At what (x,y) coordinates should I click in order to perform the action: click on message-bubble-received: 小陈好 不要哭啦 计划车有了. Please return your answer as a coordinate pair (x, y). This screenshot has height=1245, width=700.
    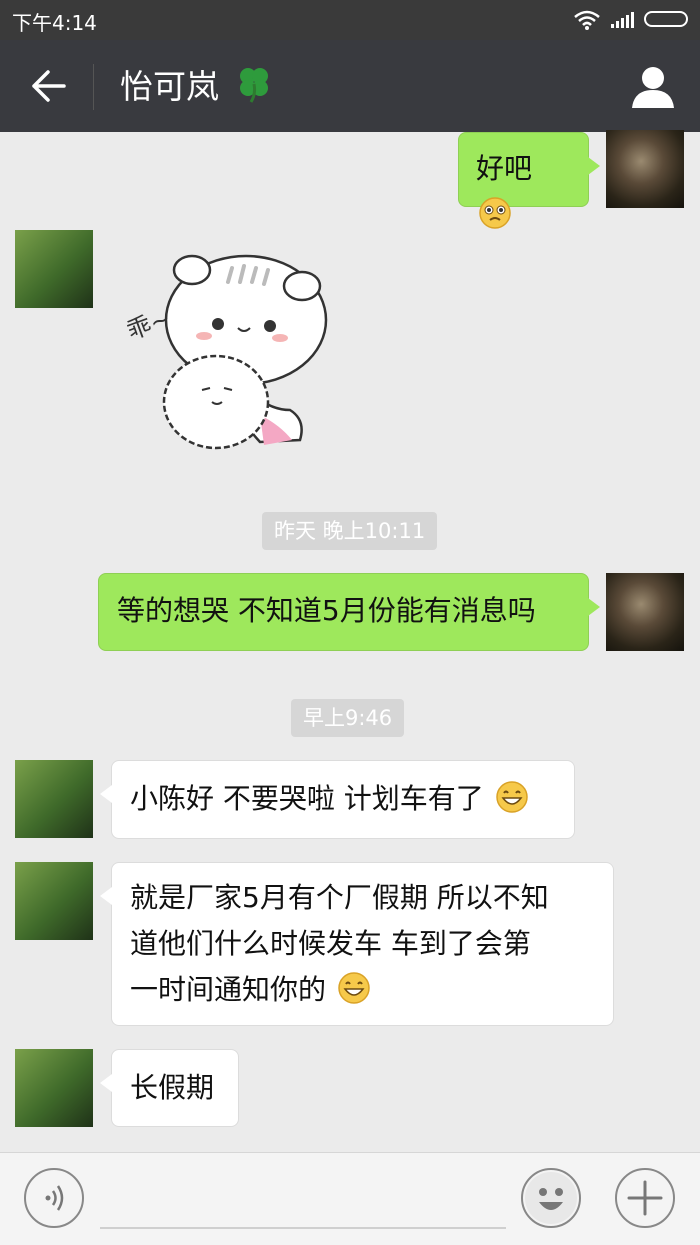
    Looking at the image, I should click on (337, 799).